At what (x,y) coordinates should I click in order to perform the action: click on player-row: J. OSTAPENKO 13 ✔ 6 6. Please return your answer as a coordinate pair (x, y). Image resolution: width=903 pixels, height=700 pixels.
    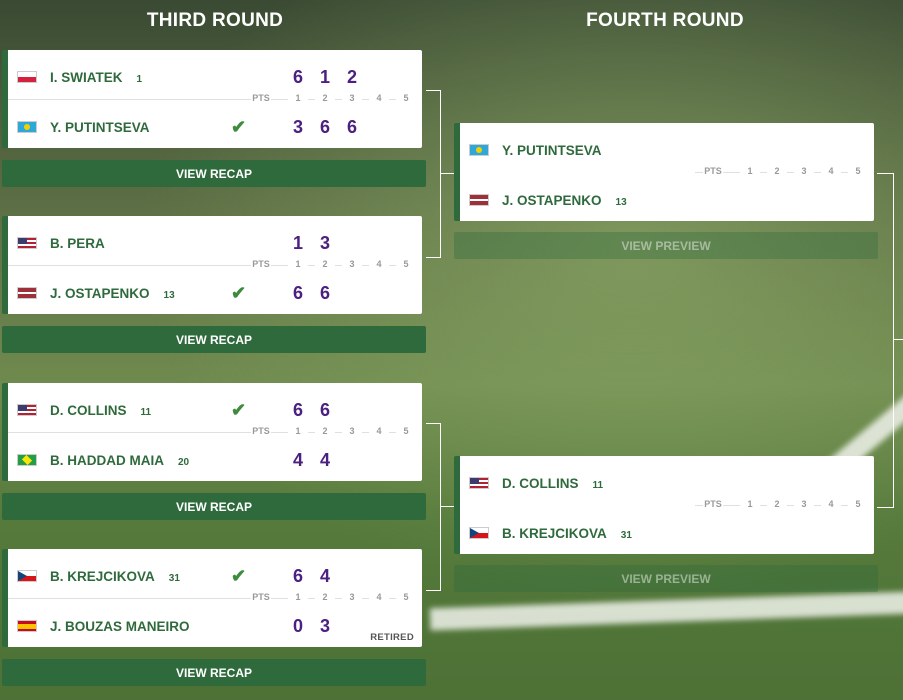
    Looking at the image, I should click on (215, 293).